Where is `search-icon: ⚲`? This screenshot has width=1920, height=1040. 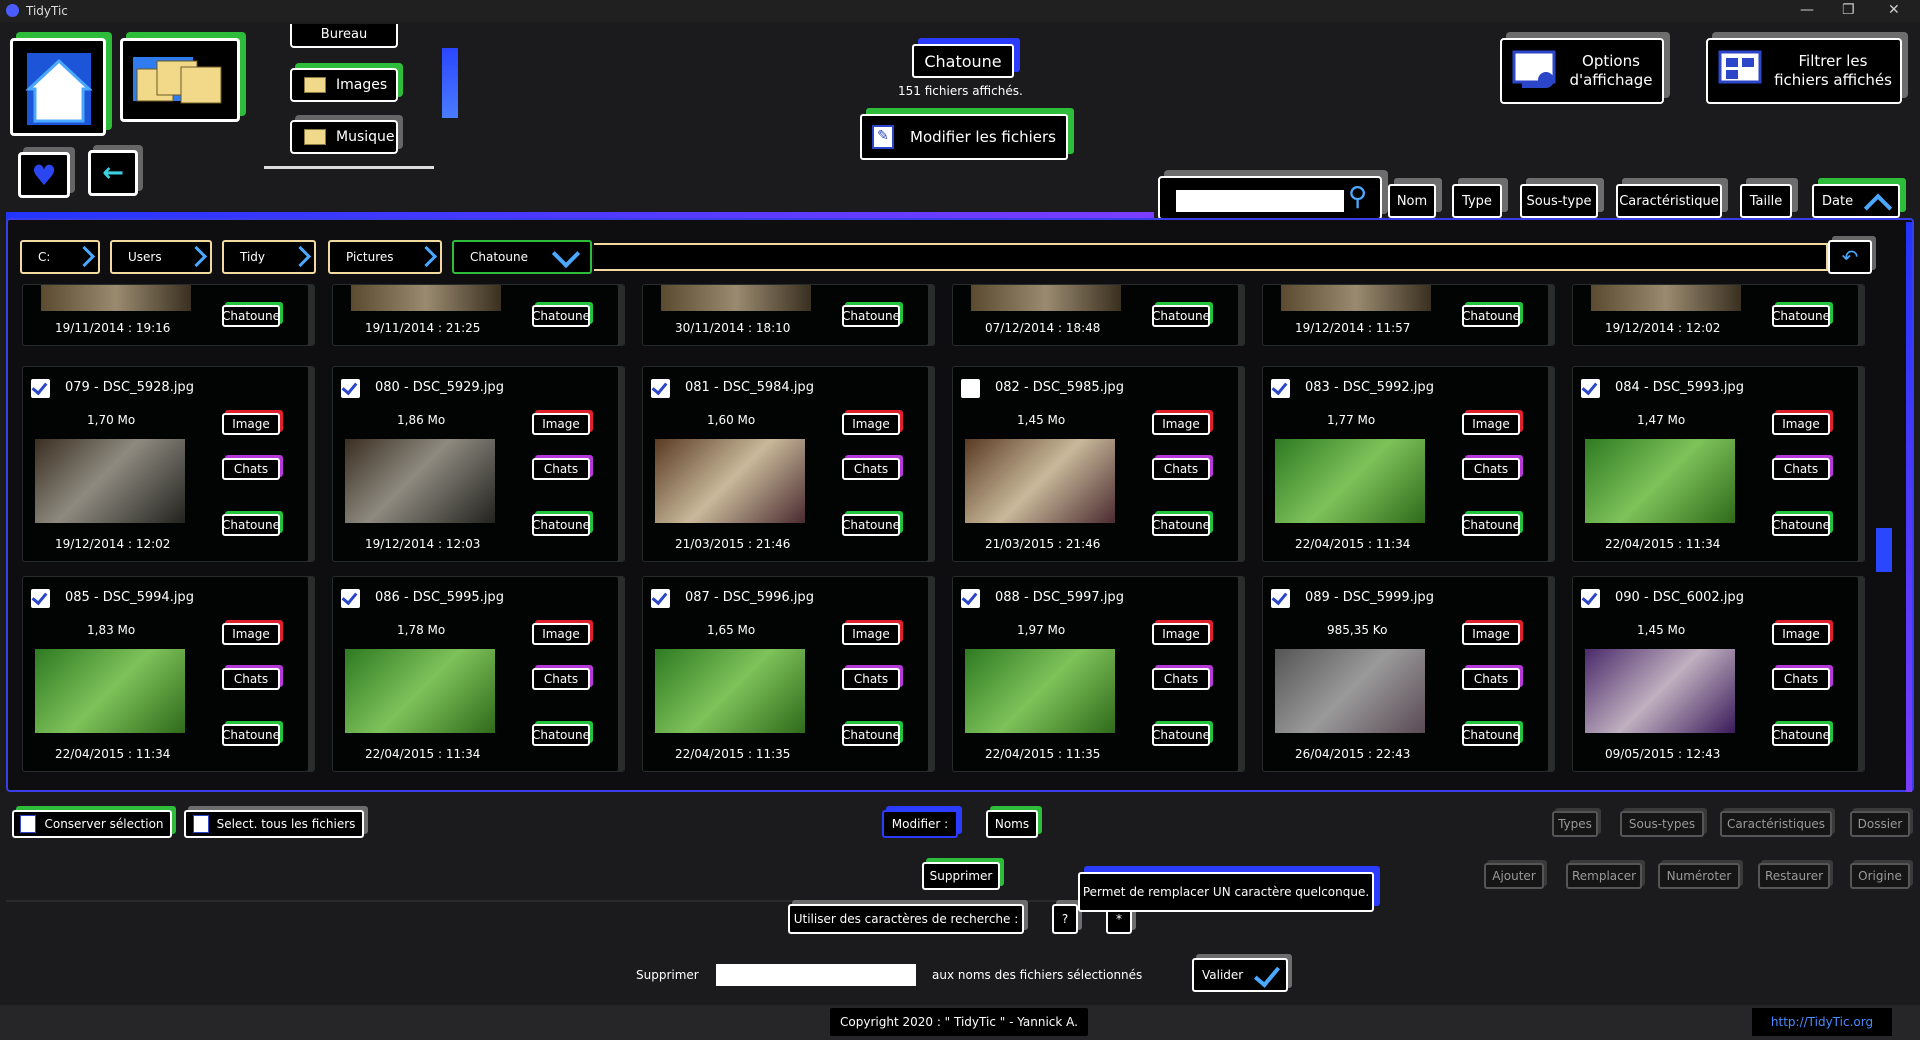
search-icon: ⚲ is located at coordinates (1357, 197).